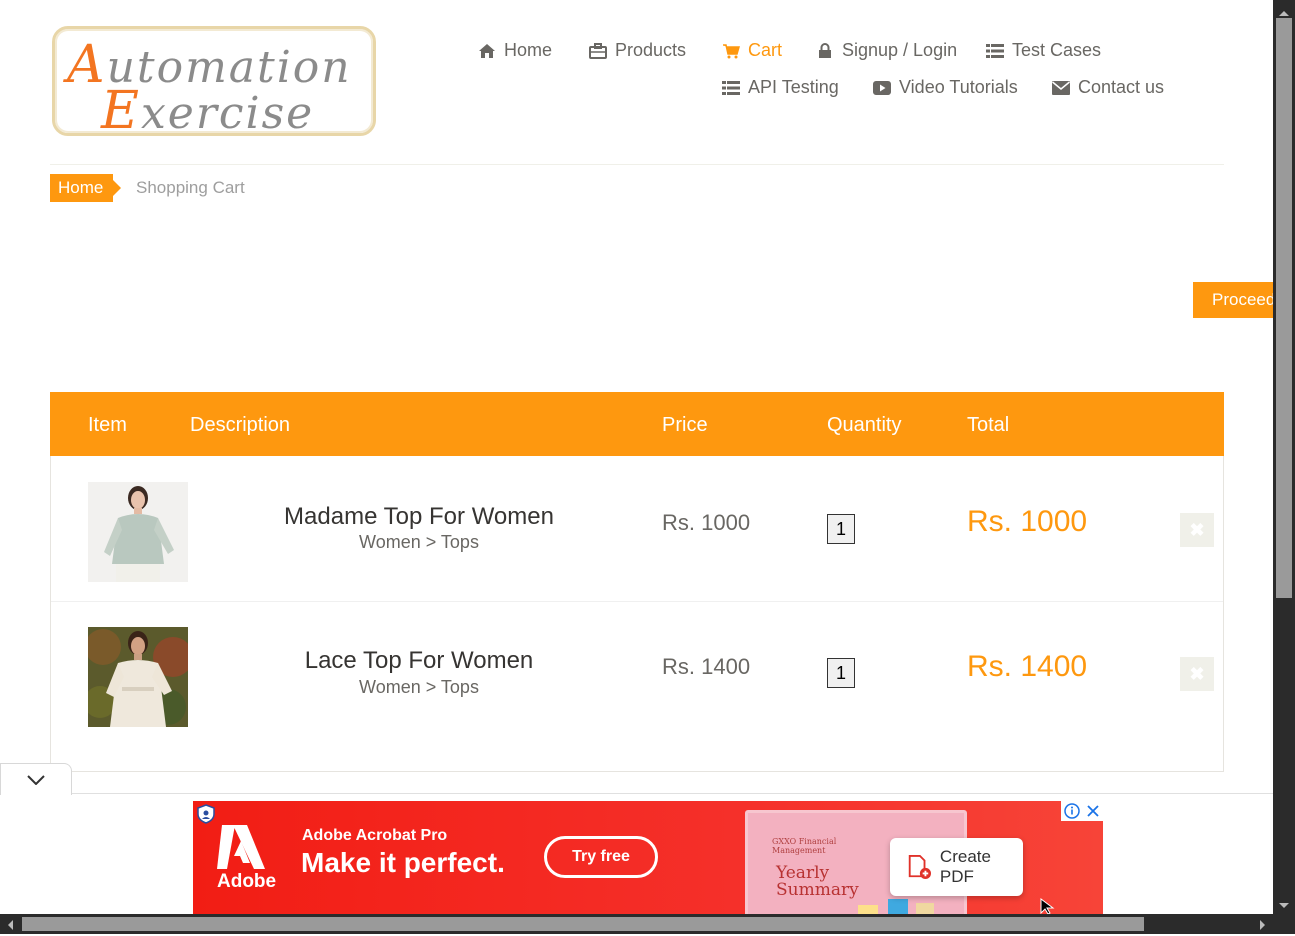 Image resolution: width=1295 pixels, height=936 pixels. Describe the element at coordinates (637, 164) in the screenshot. I see `header-divider` at that location.